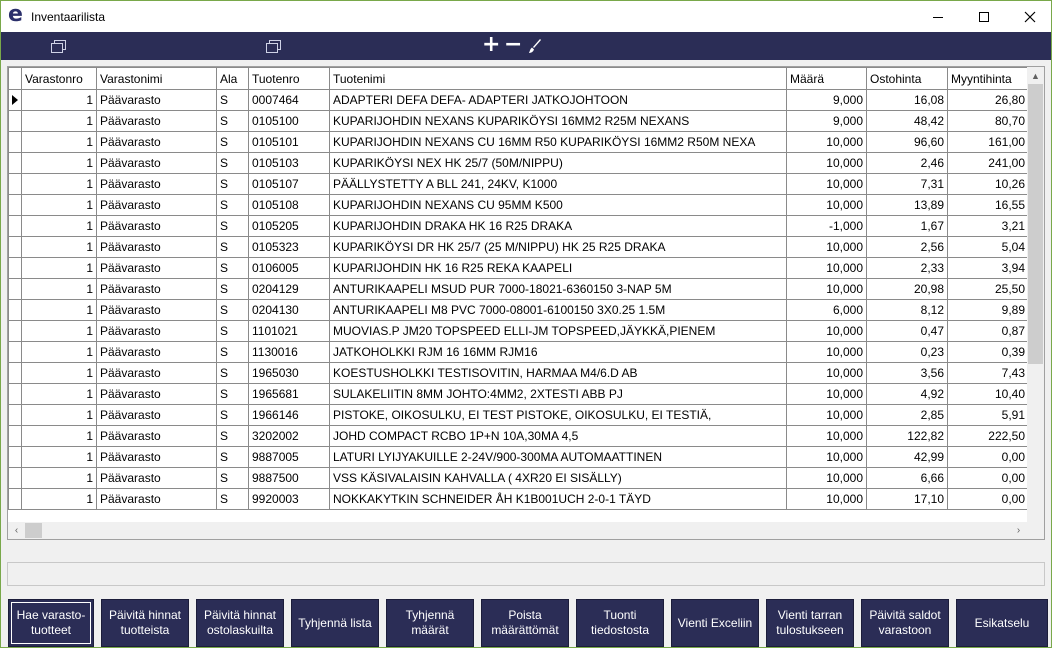 Image resolution: width=1052 pixels, height=648 pixels. What do you see at coordinates (907, 394) in the screenshot?
I see `cell-ostohinta: 4,92` at bounding box center [907, 394].